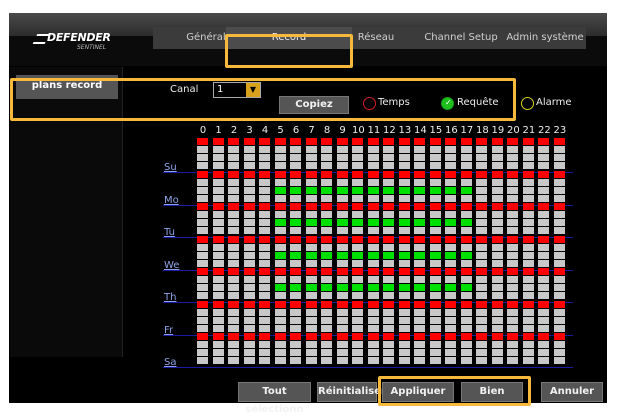 The height and width of the screenshot is (419, 621). What do you see at coordinates (274, 398) in the screenshot?
I see `select-all-button: Tout sélectionn` at bounding box center [274, 398].